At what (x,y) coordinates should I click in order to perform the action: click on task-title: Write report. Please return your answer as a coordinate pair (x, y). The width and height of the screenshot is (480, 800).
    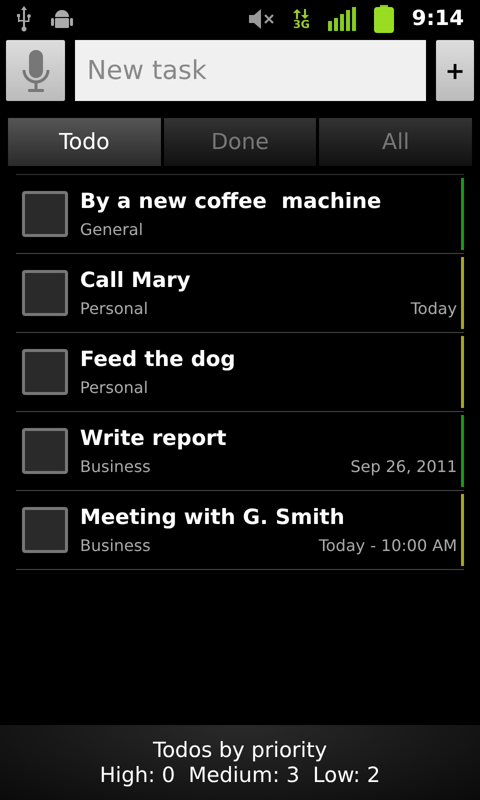
    Looking at the image, I should click on (154, 438).